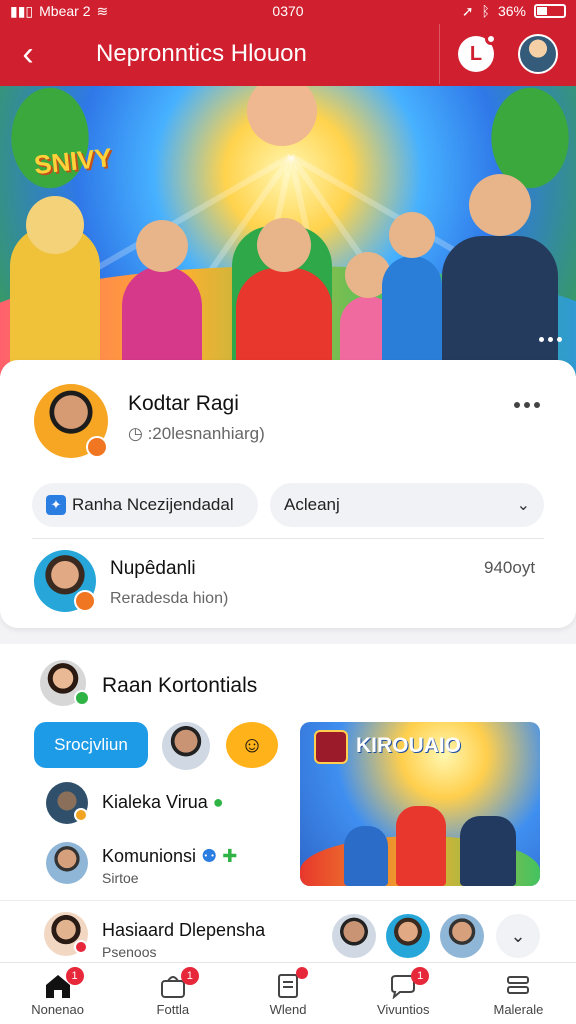 This screenshot has height=1024, width=576. I want to click on list-item-label: Komunionsi, so click(149, 856).